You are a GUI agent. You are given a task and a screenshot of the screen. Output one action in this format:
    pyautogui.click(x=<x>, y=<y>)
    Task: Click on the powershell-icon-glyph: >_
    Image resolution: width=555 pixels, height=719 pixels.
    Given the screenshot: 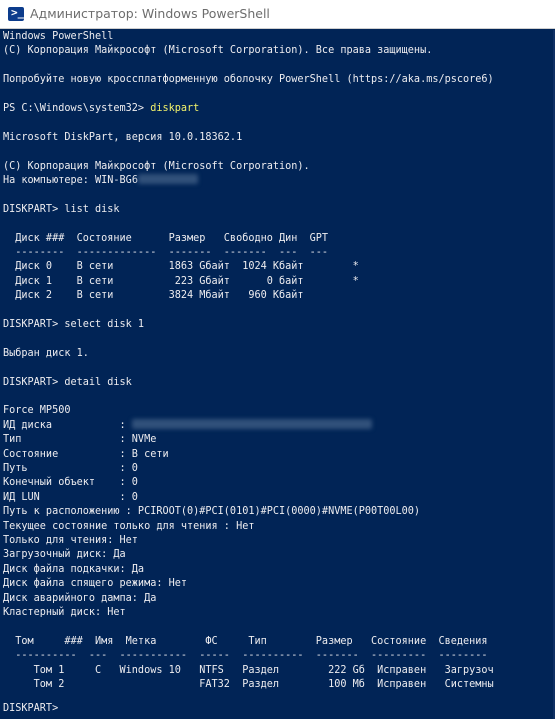 What is the action you would take?
    pyautogui.click(x=18, y=12)
    